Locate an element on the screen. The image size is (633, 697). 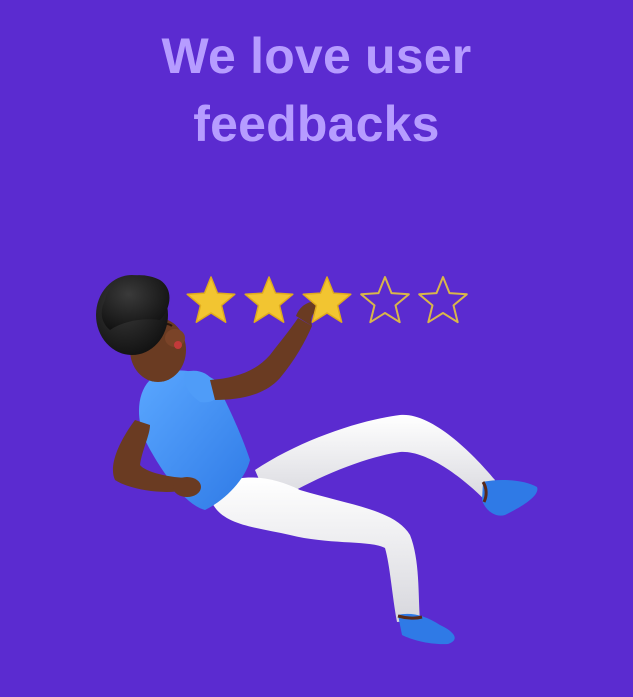
star-rating is located at coordinates (333, 304).